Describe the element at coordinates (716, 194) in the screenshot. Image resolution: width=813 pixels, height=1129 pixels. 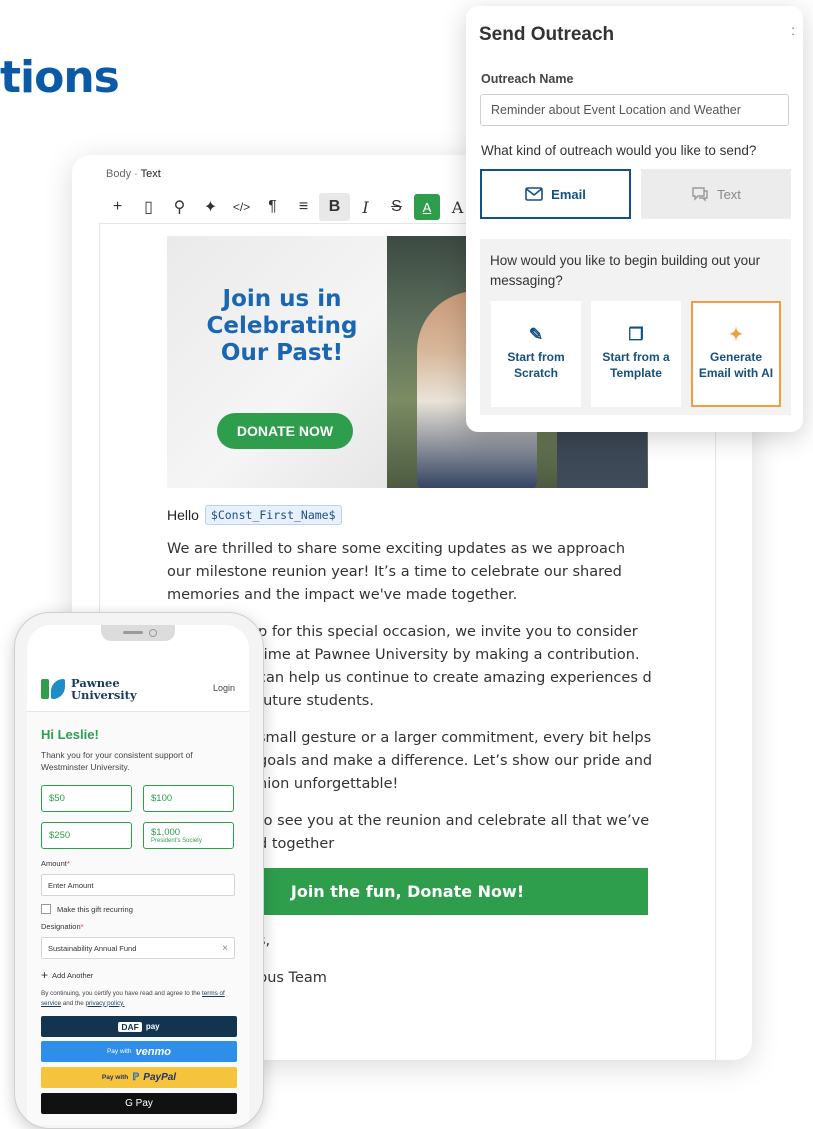
I see `text-option: Text` at that location.